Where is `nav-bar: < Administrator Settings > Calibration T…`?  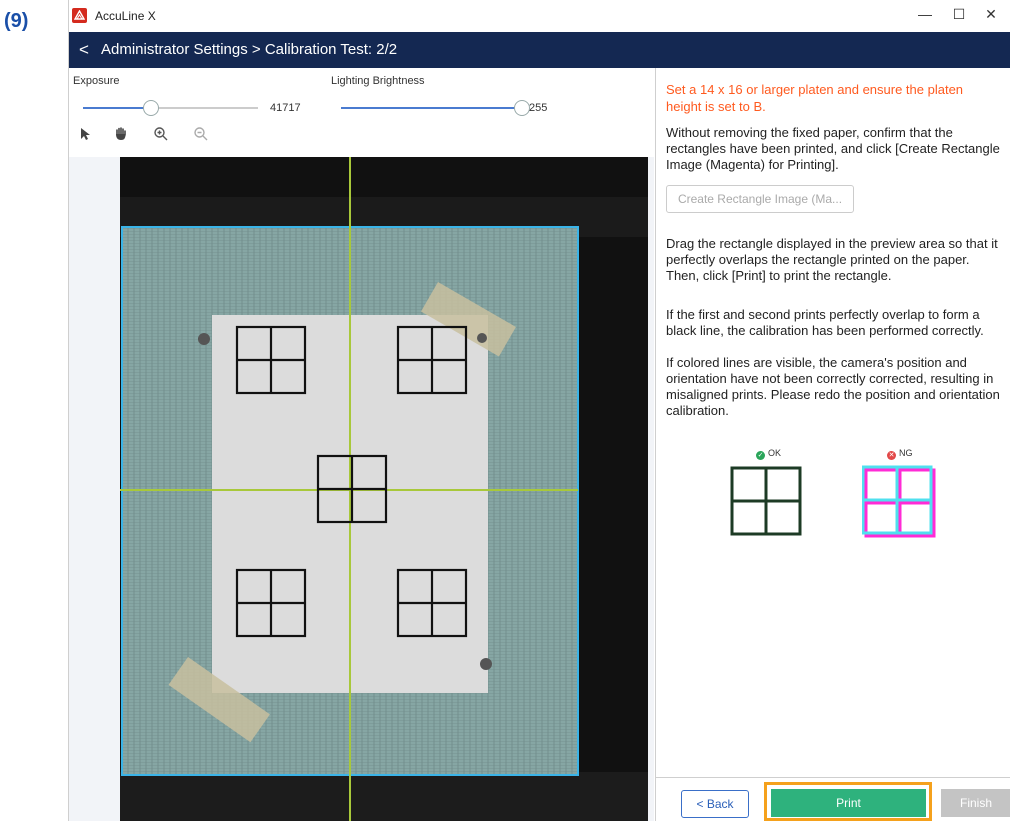
nav-bar: < Administrator Settings > Calibration T… is located at coordinates (539, 50).